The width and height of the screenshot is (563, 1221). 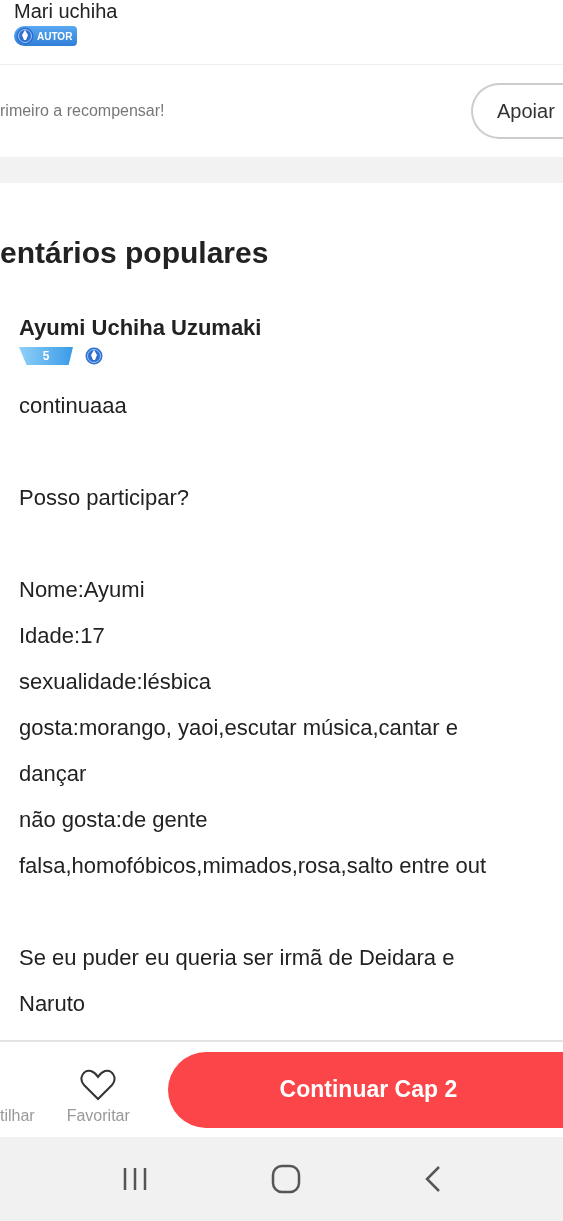 I want to click on author-name: Mari uchiha, so click(x=66, y=11).